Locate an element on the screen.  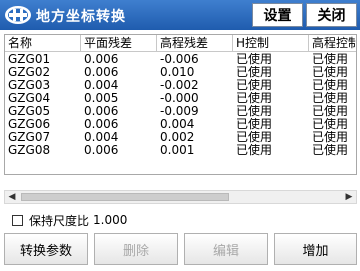
column-header-height-residual: 高程残差 is located at coordinates (195, 43).